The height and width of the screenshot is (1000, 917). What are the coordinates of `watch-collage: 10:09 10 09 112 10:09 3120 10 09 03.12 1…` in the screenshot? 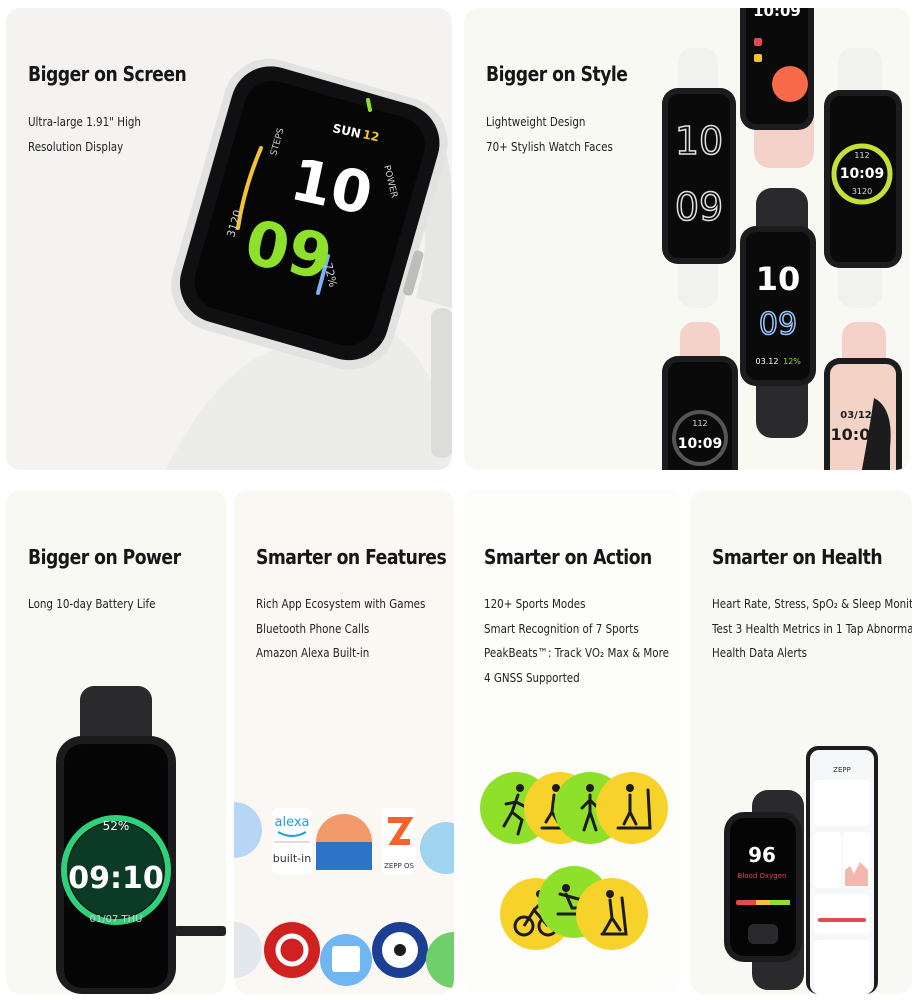 It's located at (782, 239).